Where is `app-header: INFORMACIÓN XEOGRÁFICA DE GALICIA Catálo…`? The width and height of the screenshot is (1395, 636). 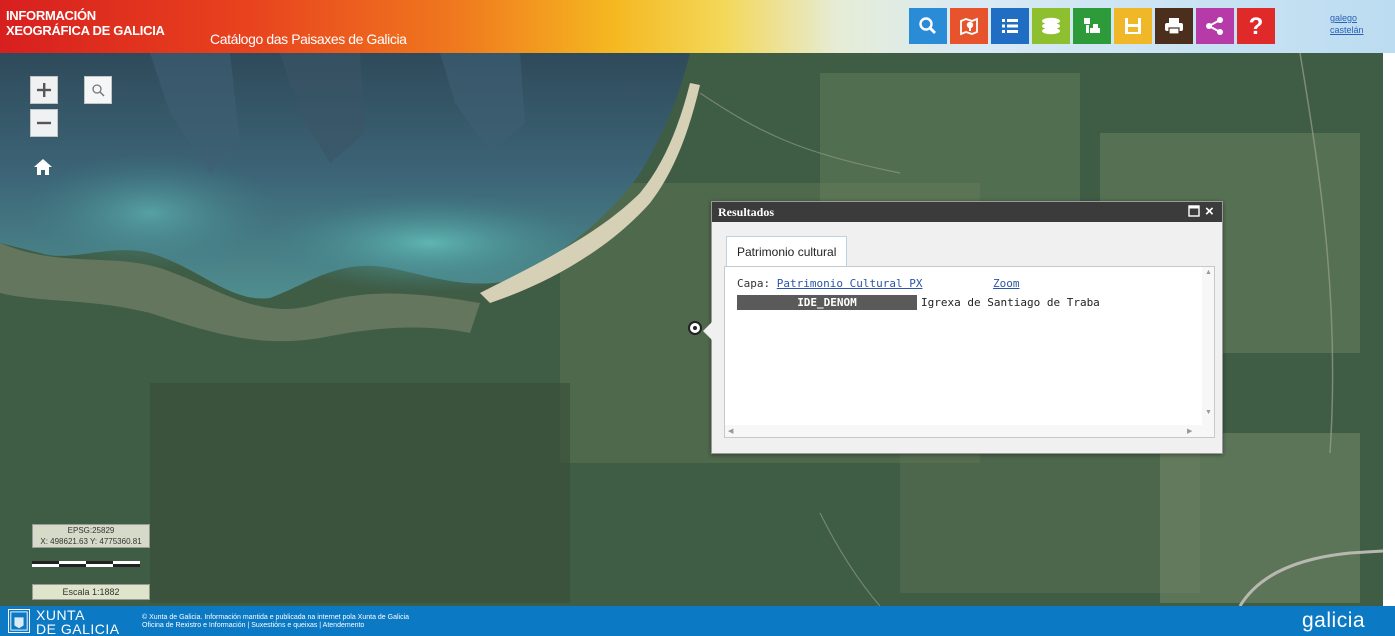 app-header: INFORMACIÓN XEOGRÁFICA DE GALICIA Catálo… is located at coordinates (697, 26).